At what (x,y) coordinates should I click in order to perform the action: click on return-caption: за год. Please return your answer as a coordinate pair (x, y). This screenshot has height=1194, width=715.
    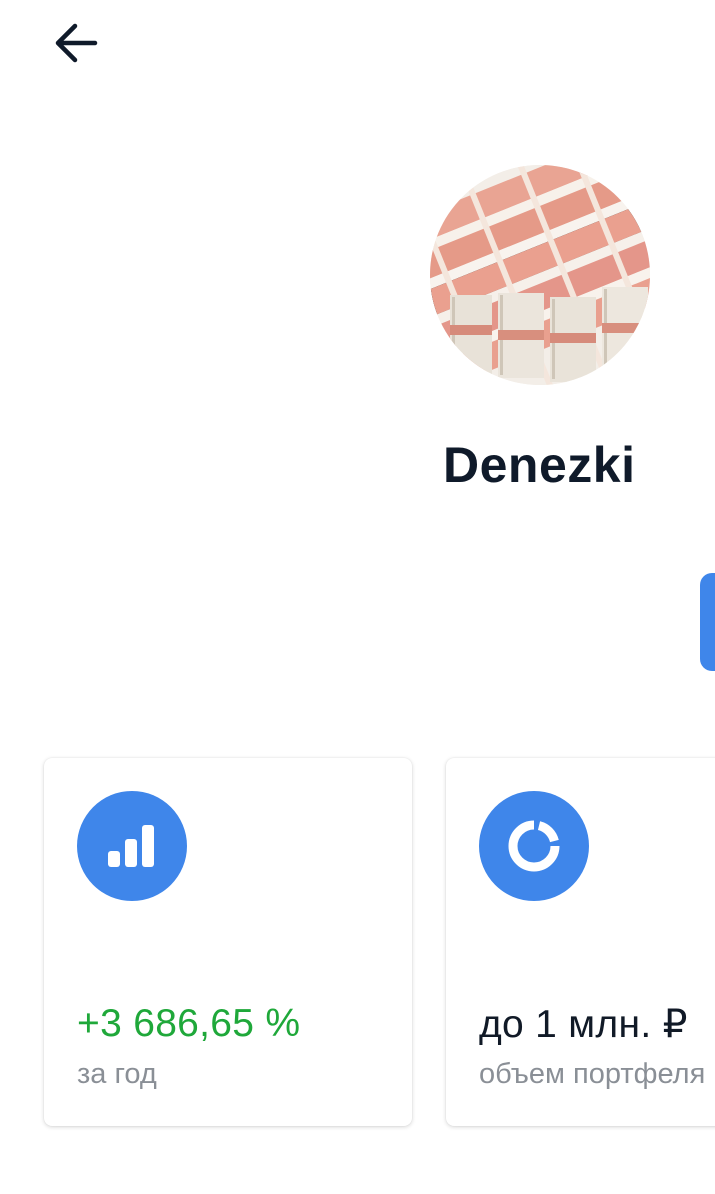
    Looking at the image, I should click on (117, 1074).